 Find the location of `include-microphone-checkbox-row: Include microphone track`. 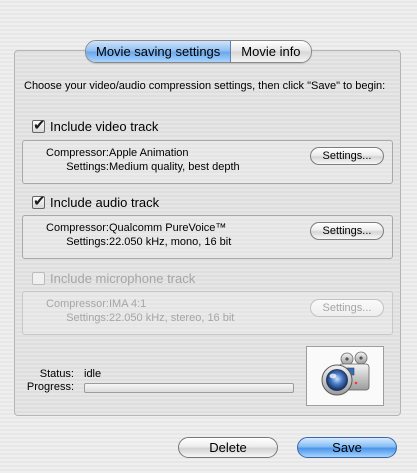

include-microphone-checkbox-row: Include microphone track is located at coordinates (113, 278).